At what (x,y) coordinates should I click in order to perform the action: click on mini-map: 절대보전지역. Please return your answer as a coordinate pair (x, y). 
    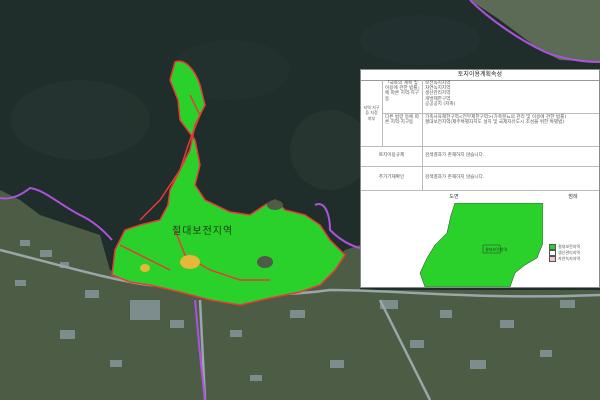
    Looking at the image, I should click on (454, 245).